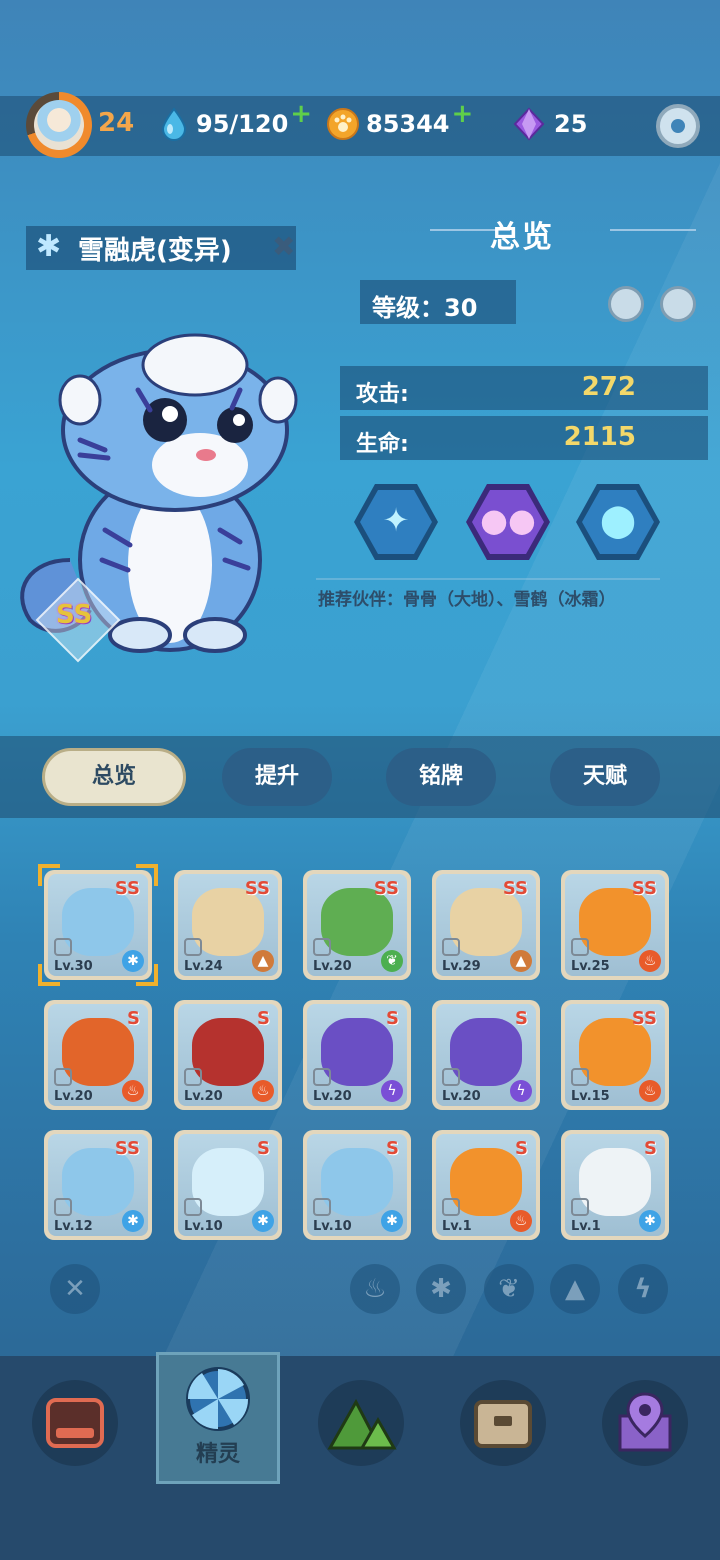  I want to click on creature-card: S Lv.1 ✱, so click(615, 1185).